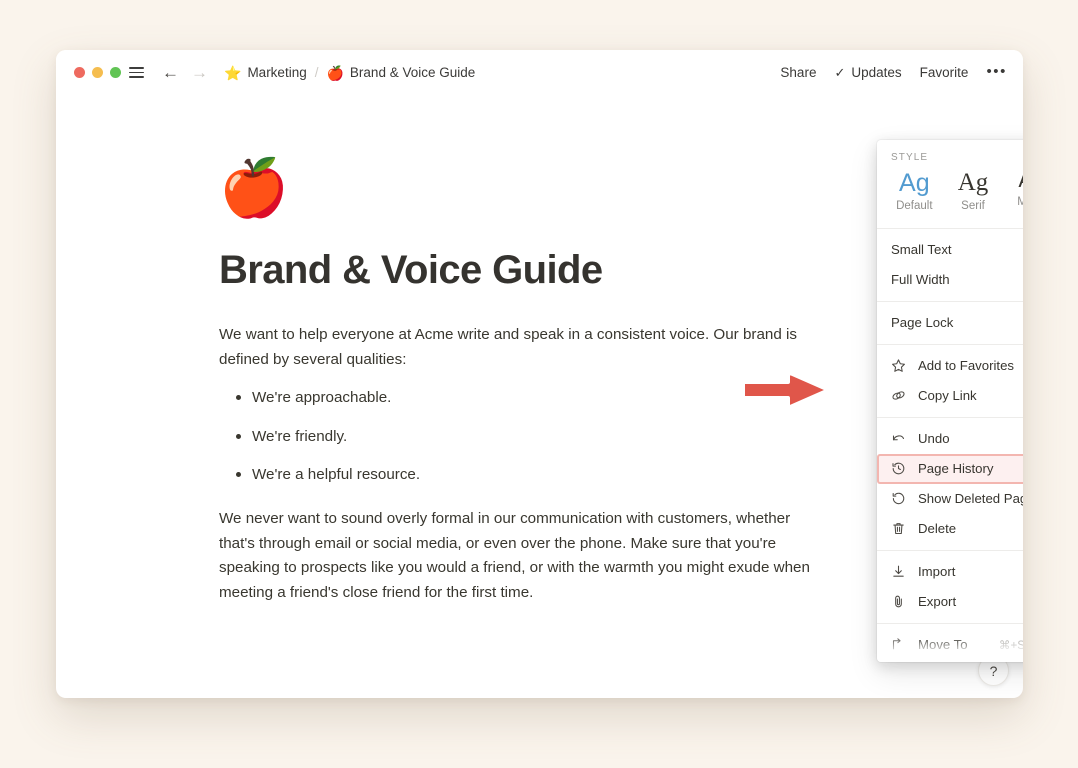  What do you see at coordinates (937, 529) in the screenshot?
I see `delete-label: Delete` at bounding box center [937, 529].